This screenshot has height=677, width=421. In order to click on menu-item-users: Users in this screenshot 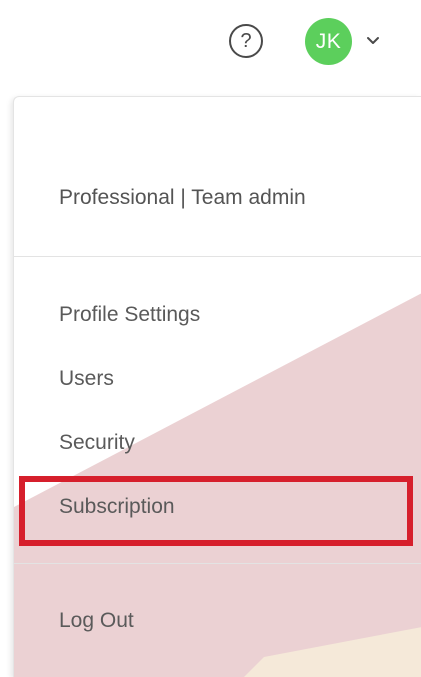, I will do `click(86, 379)`.